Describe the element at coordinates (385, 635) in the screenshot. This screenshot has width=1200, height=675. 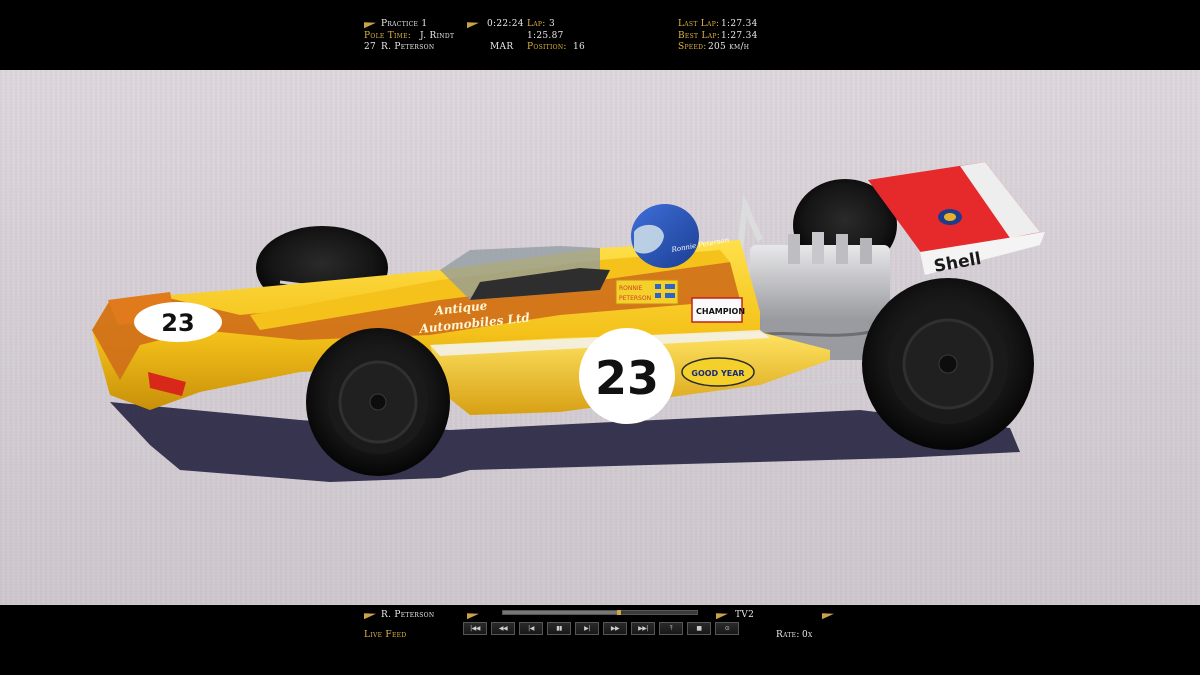
I see `live-feed-label: Live Feed` at that location.